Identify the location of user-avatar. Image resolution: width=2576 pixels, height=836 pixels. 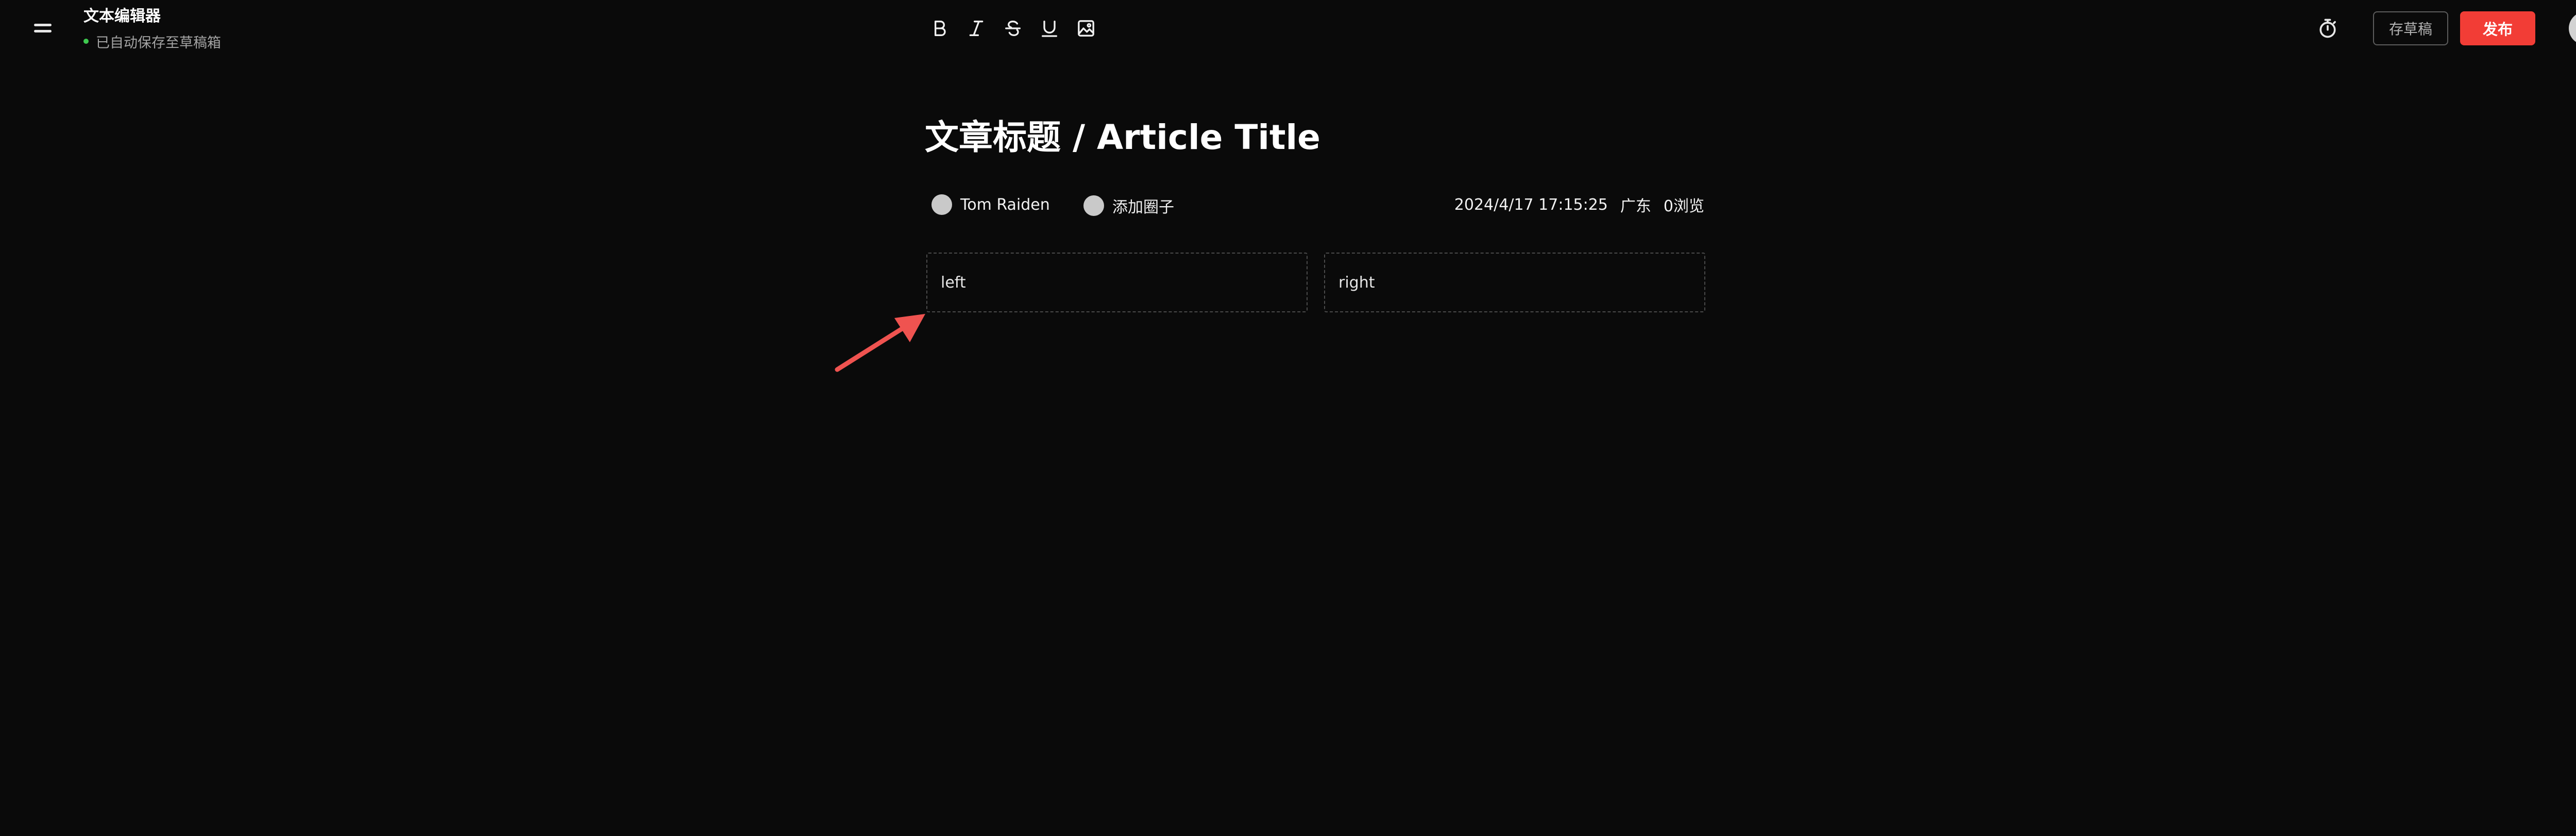
(2572, 28).